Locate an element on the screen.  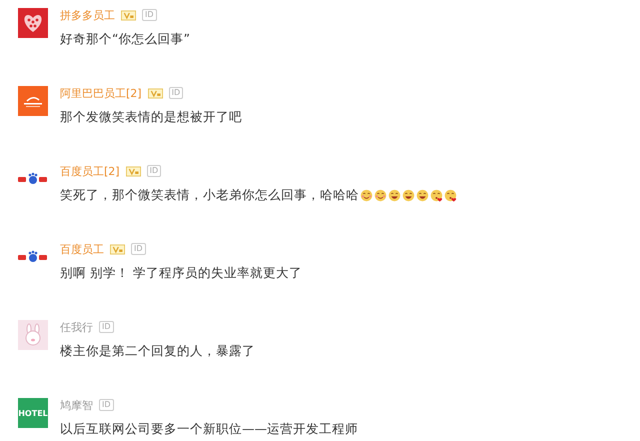
user-name: 百度员工 is located at coordinates (82, 249).